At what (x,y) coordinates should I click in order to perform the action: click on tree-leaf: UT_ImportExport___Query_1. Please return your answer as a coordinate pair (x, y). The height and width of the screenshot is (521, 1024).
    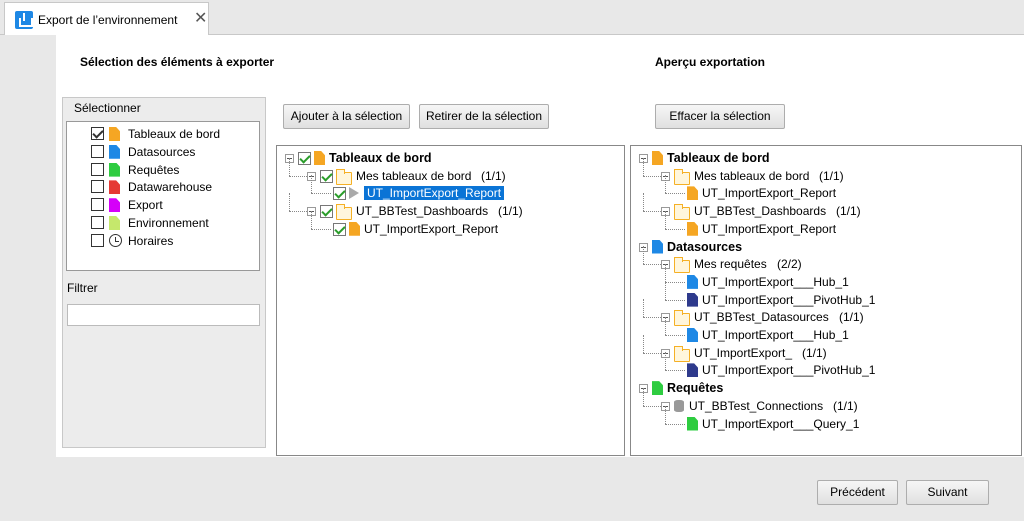
    Looking at the image, I should click on (826, 419).